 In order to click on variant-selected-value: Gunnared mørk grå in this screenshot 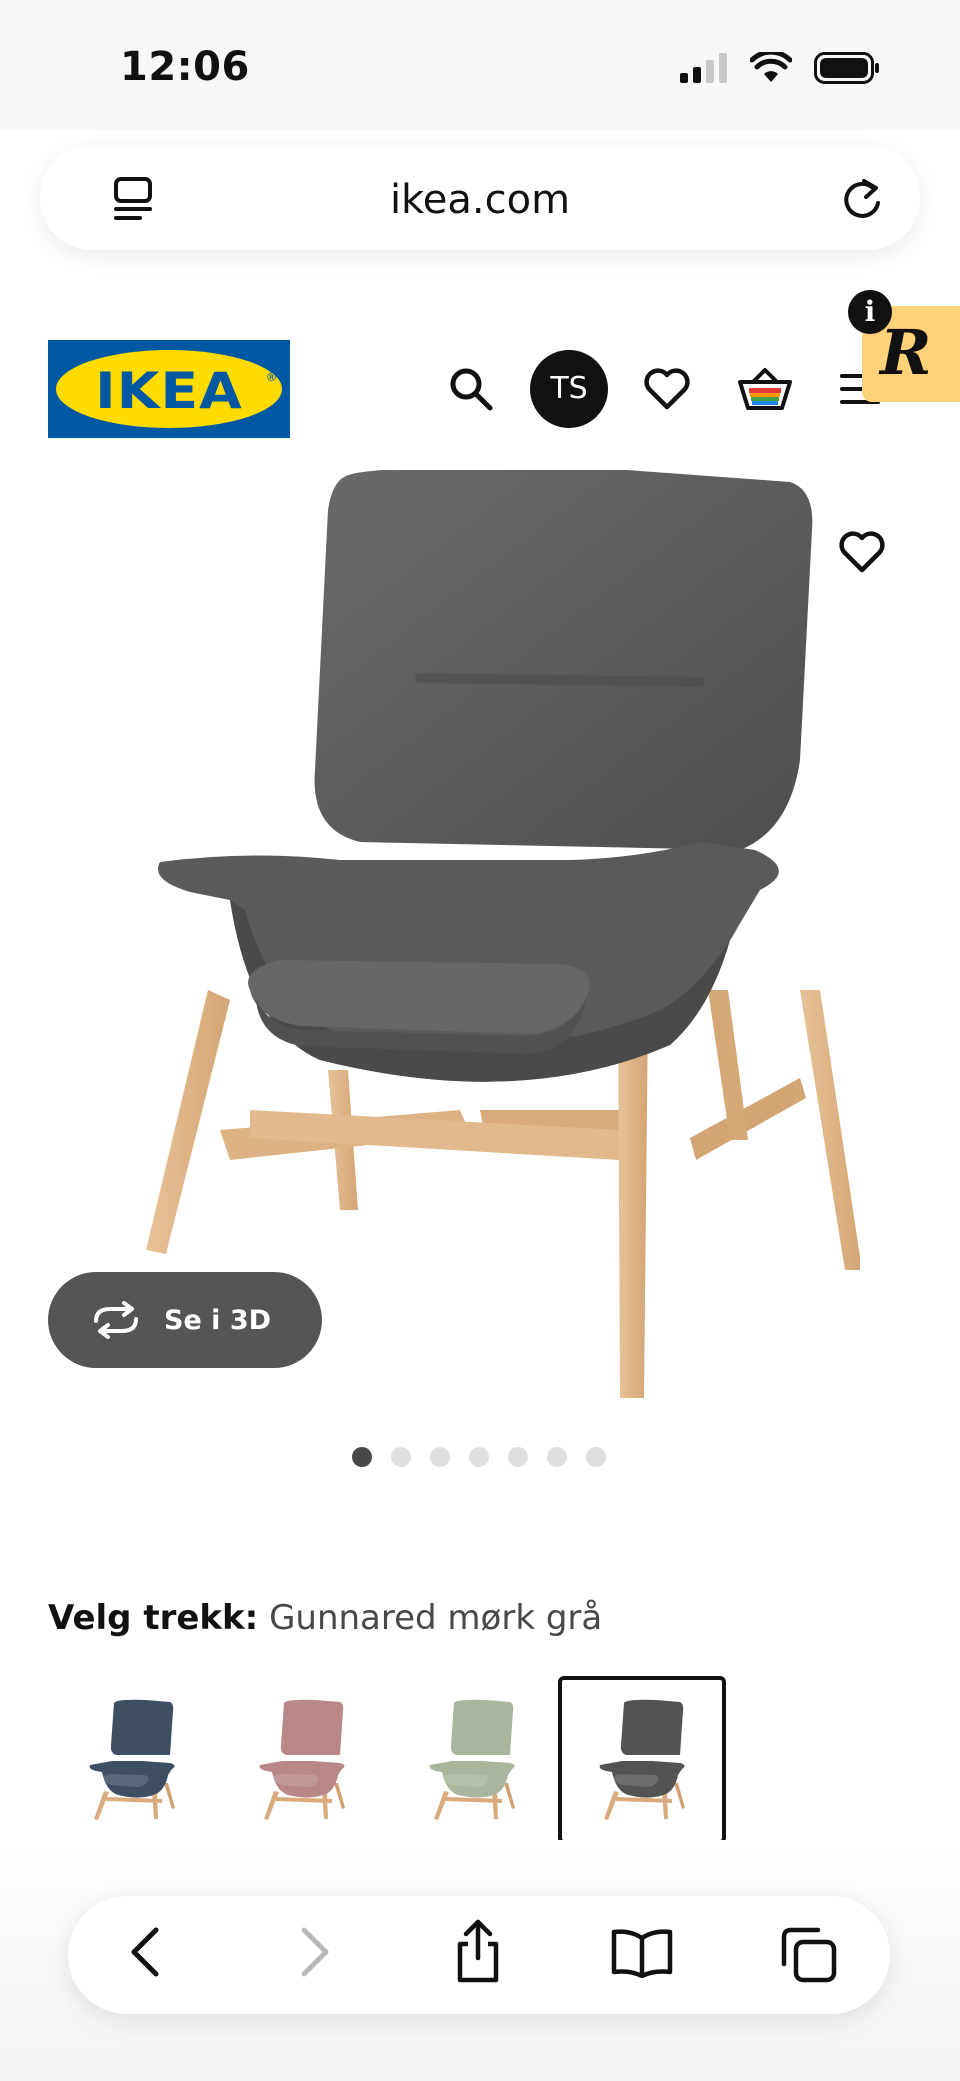, I will do `click(436, 1618)`.